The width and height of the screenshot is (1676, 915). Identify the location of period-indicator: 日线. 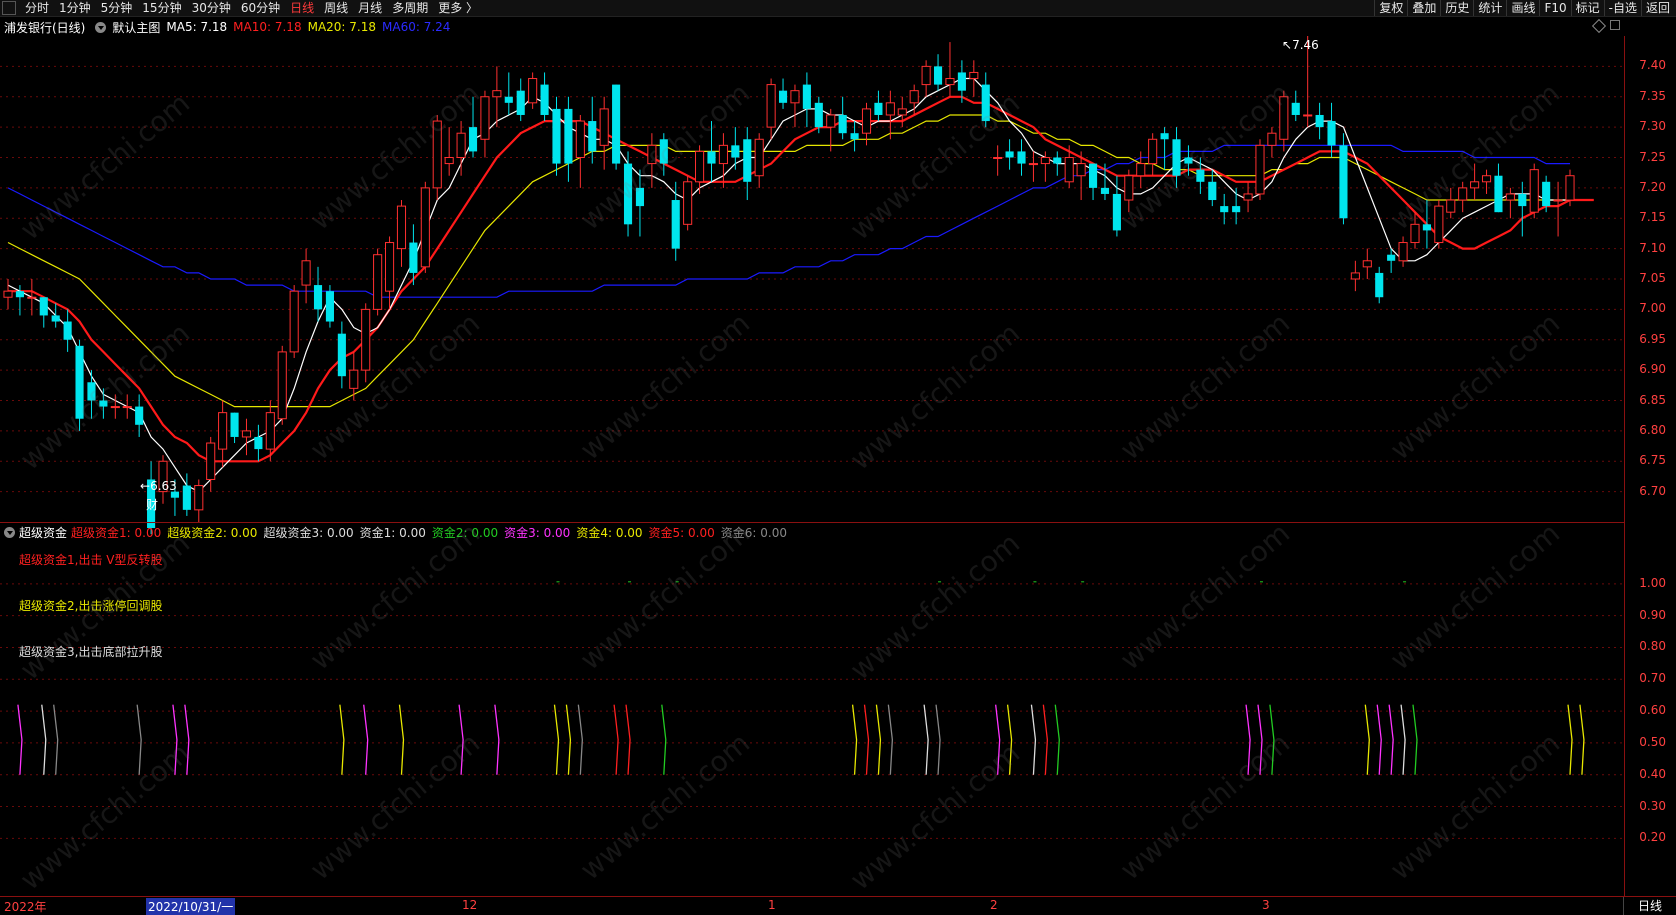
(1649, 906).